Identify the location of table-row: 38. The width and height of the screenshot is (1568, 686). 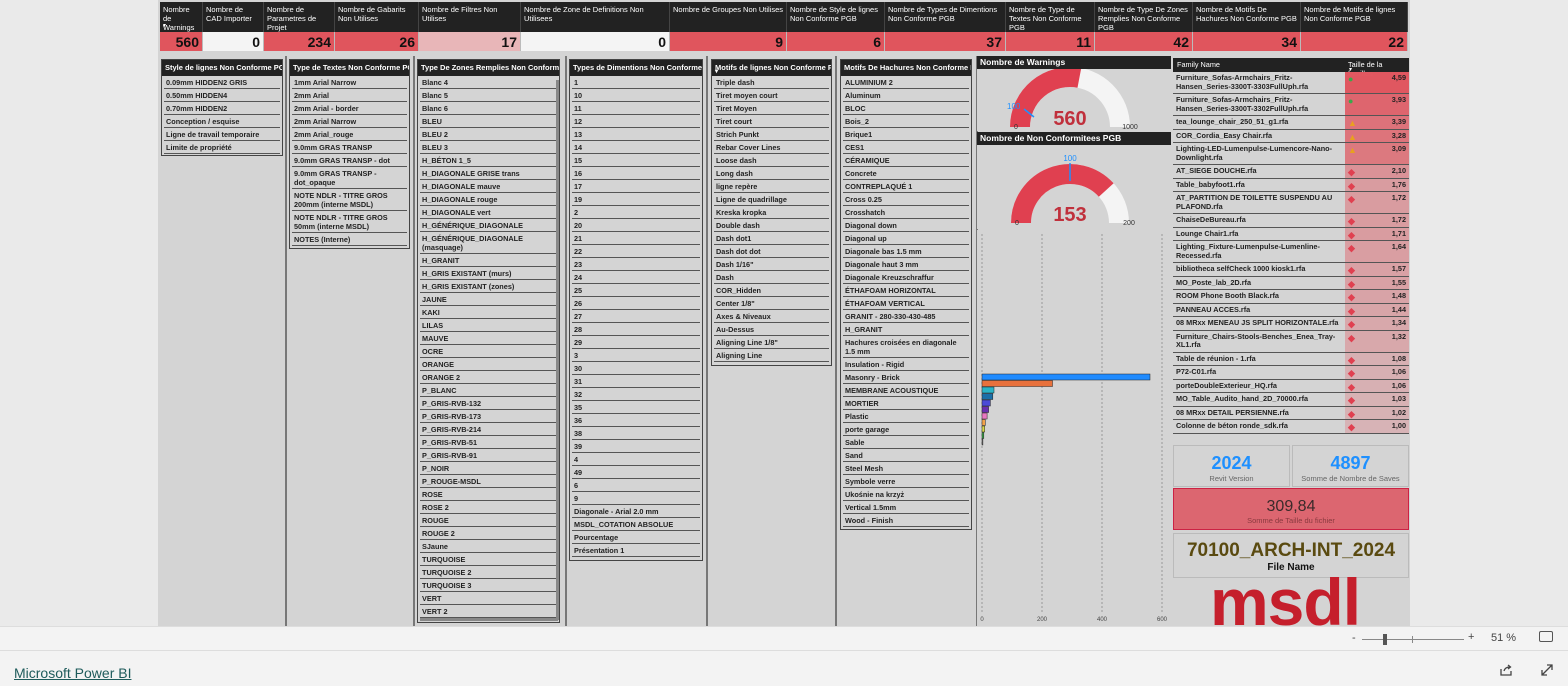
(636, 433).